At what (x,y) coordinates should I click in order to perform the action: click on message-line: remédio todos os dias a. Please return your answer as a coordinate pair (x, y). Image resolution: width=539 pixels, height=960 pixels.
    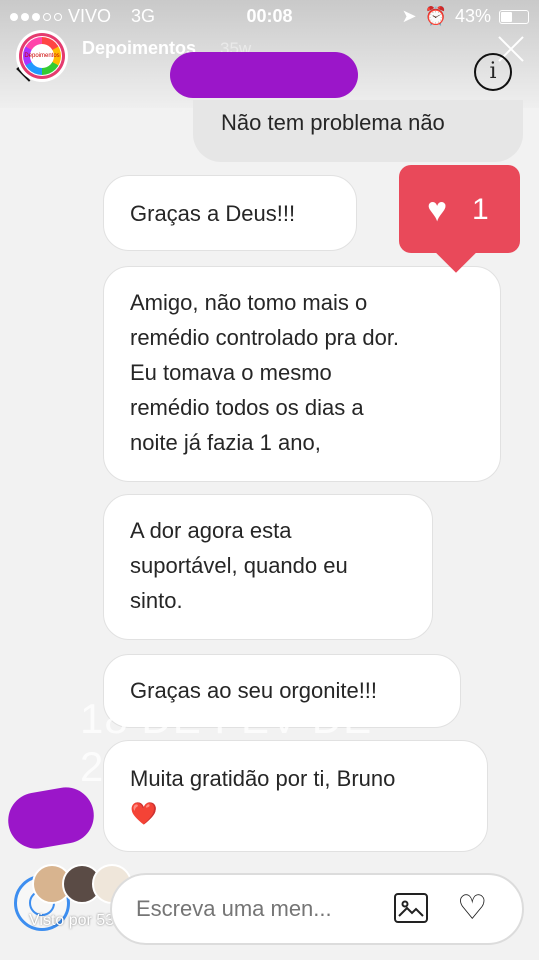
    Looking at the image, I should click on (247, 407).